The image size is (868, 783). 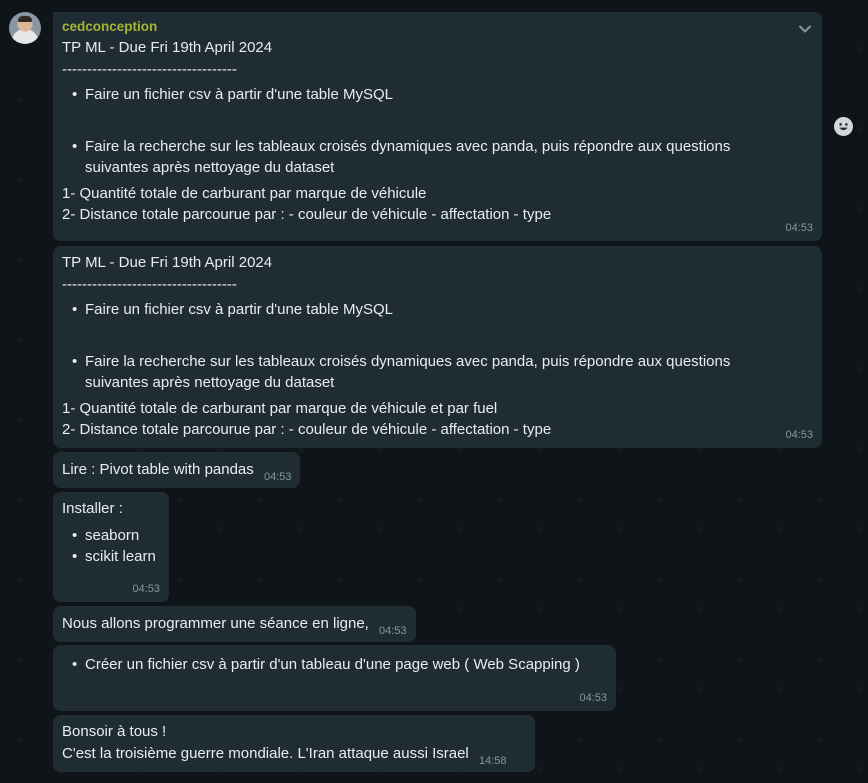 What do you see at coordinates (437, 26) in the screenshot?
I see `sender-name: cedconception` at bounding box center [437, 26].